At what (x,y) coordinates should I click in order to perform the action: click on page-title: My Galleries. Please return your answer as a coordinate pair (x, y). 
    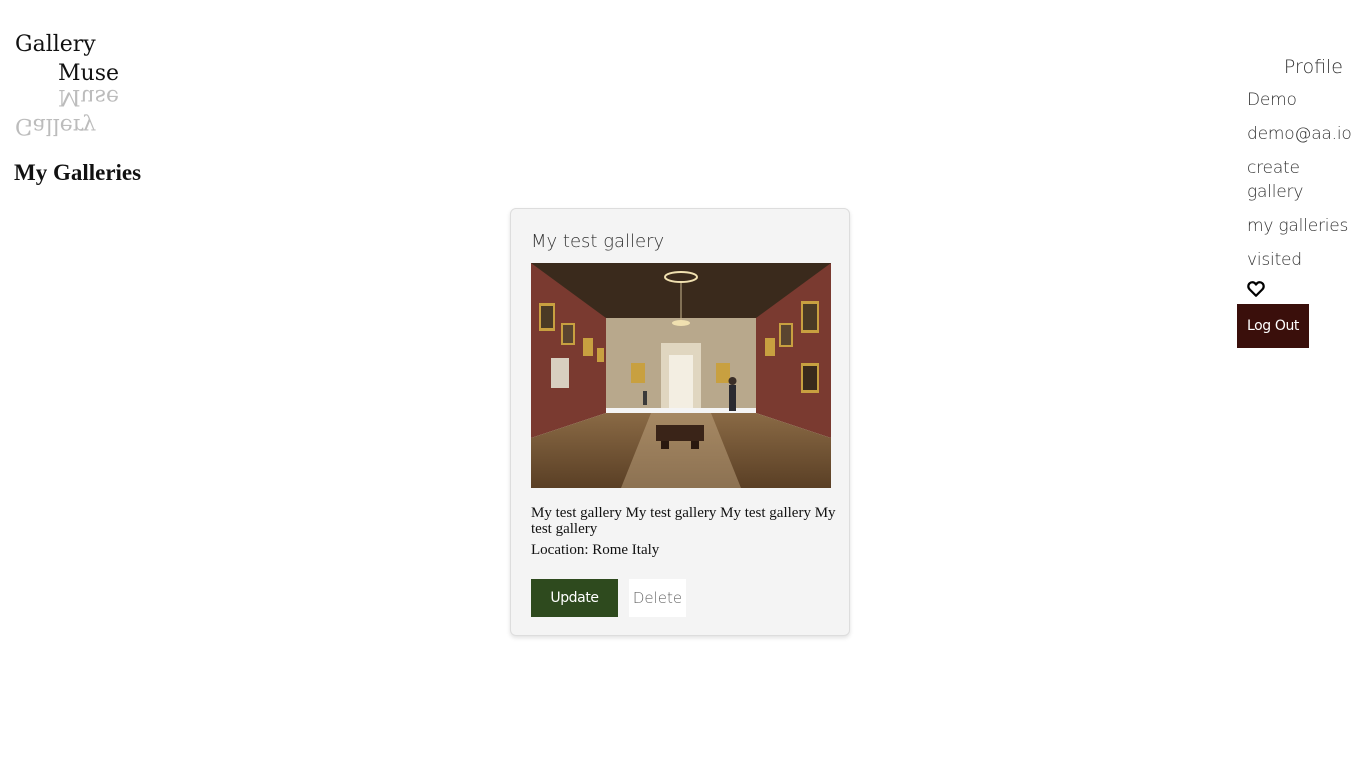
    Looking at the image, I should click on (78, 172).